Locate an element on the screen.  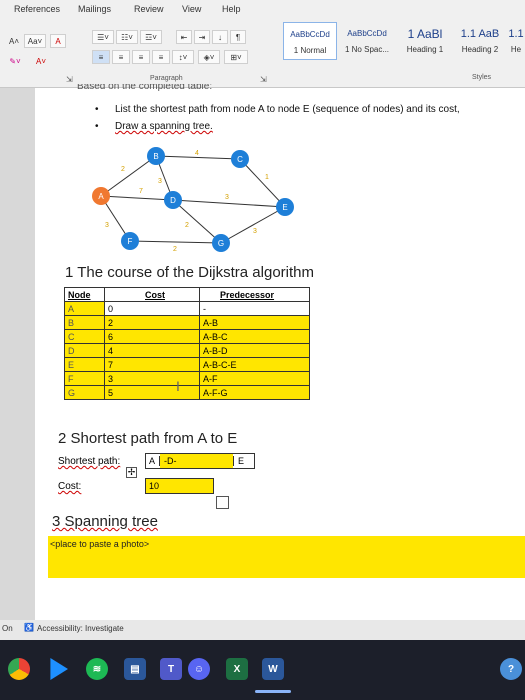
cell-node: G is located at coordinates (84, 392).